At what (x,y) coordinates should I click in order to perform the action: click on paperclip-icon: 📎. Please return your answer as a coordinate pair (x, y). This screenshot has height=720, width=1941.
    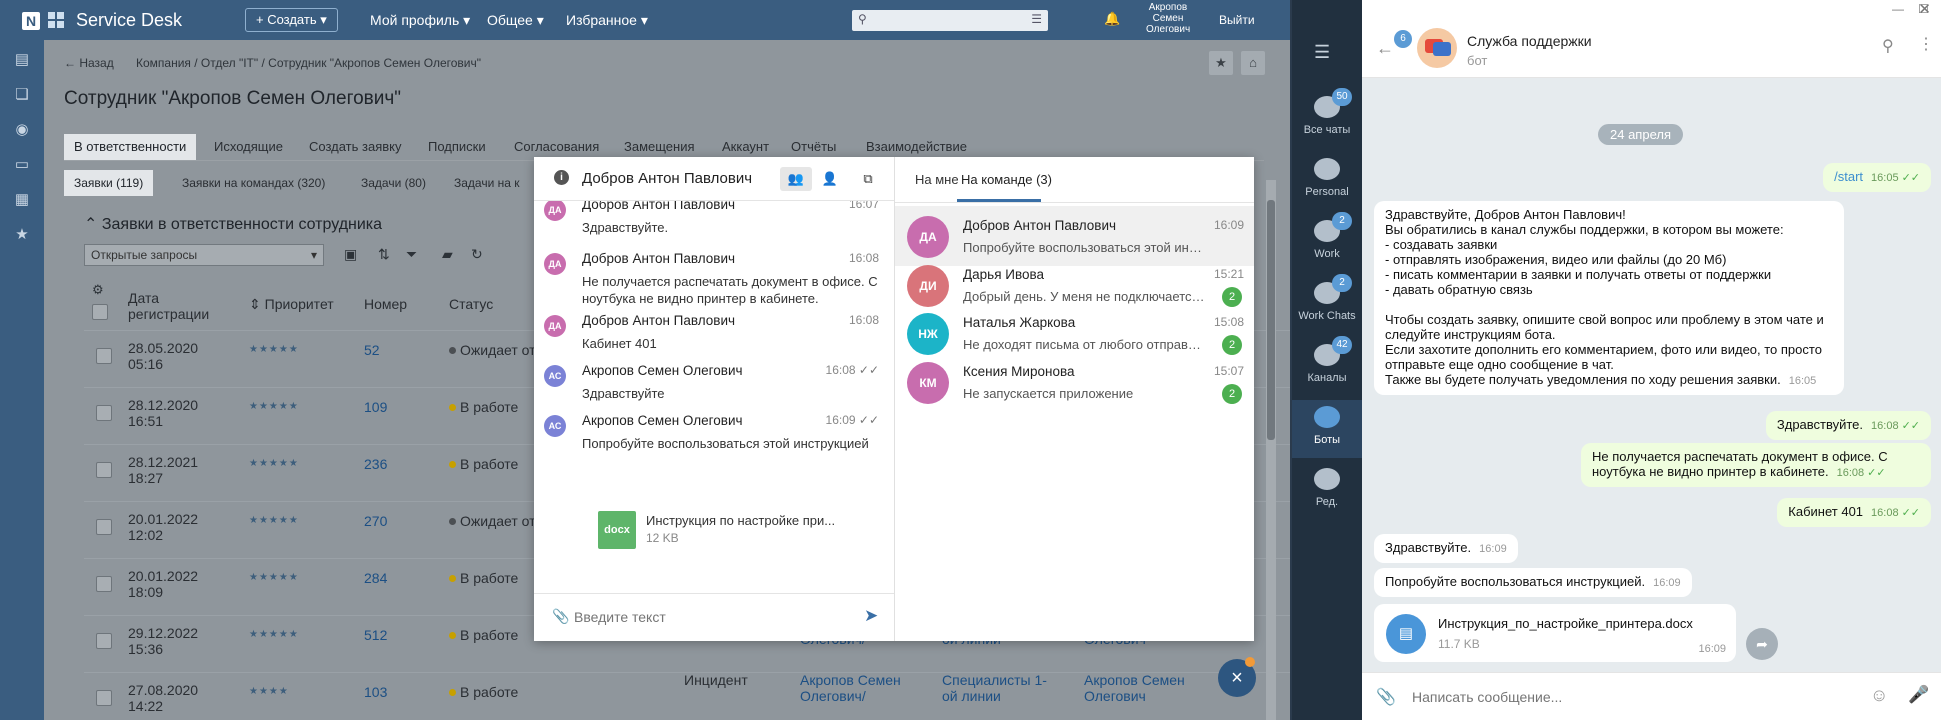
    Looking at the image, I should click on (560, 616).